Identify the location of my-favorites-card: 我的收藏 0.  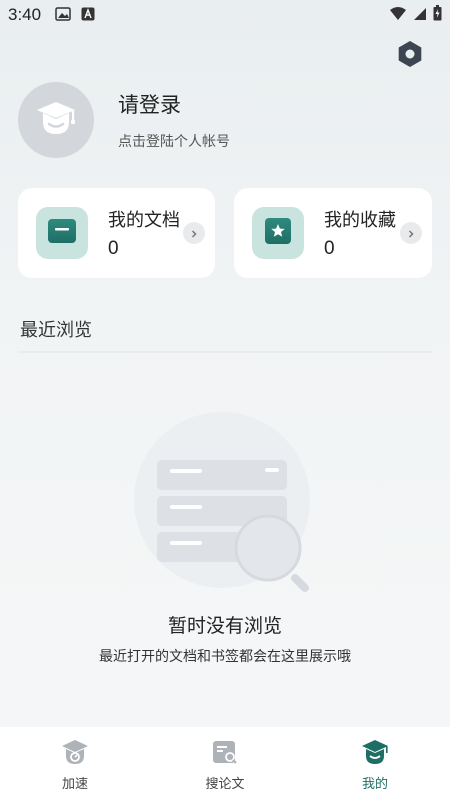
(333, 233).